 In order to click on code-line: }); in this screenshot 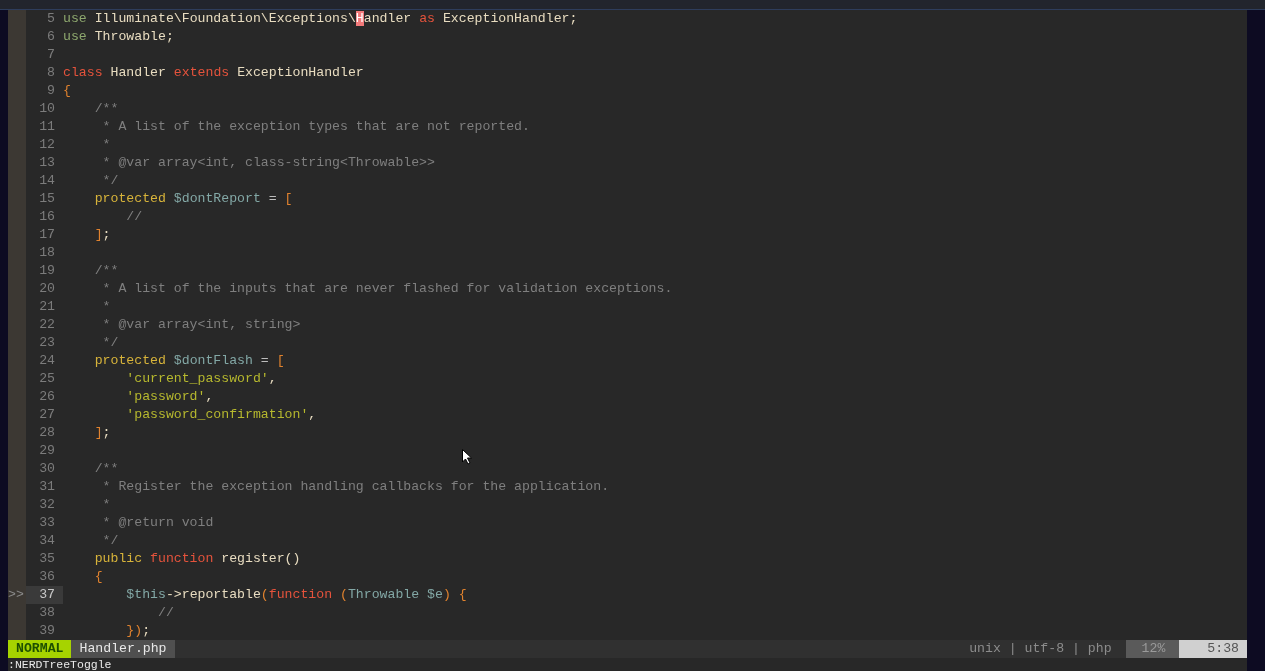, I will do `click(138, 631)`.